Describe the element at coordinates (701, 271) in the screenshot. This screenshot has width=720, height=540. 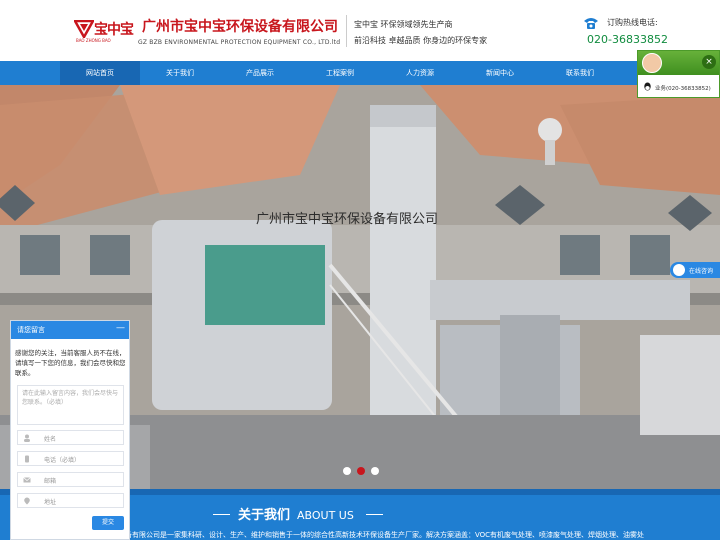
I see `online-consult-label: 在线咨询` at that location.